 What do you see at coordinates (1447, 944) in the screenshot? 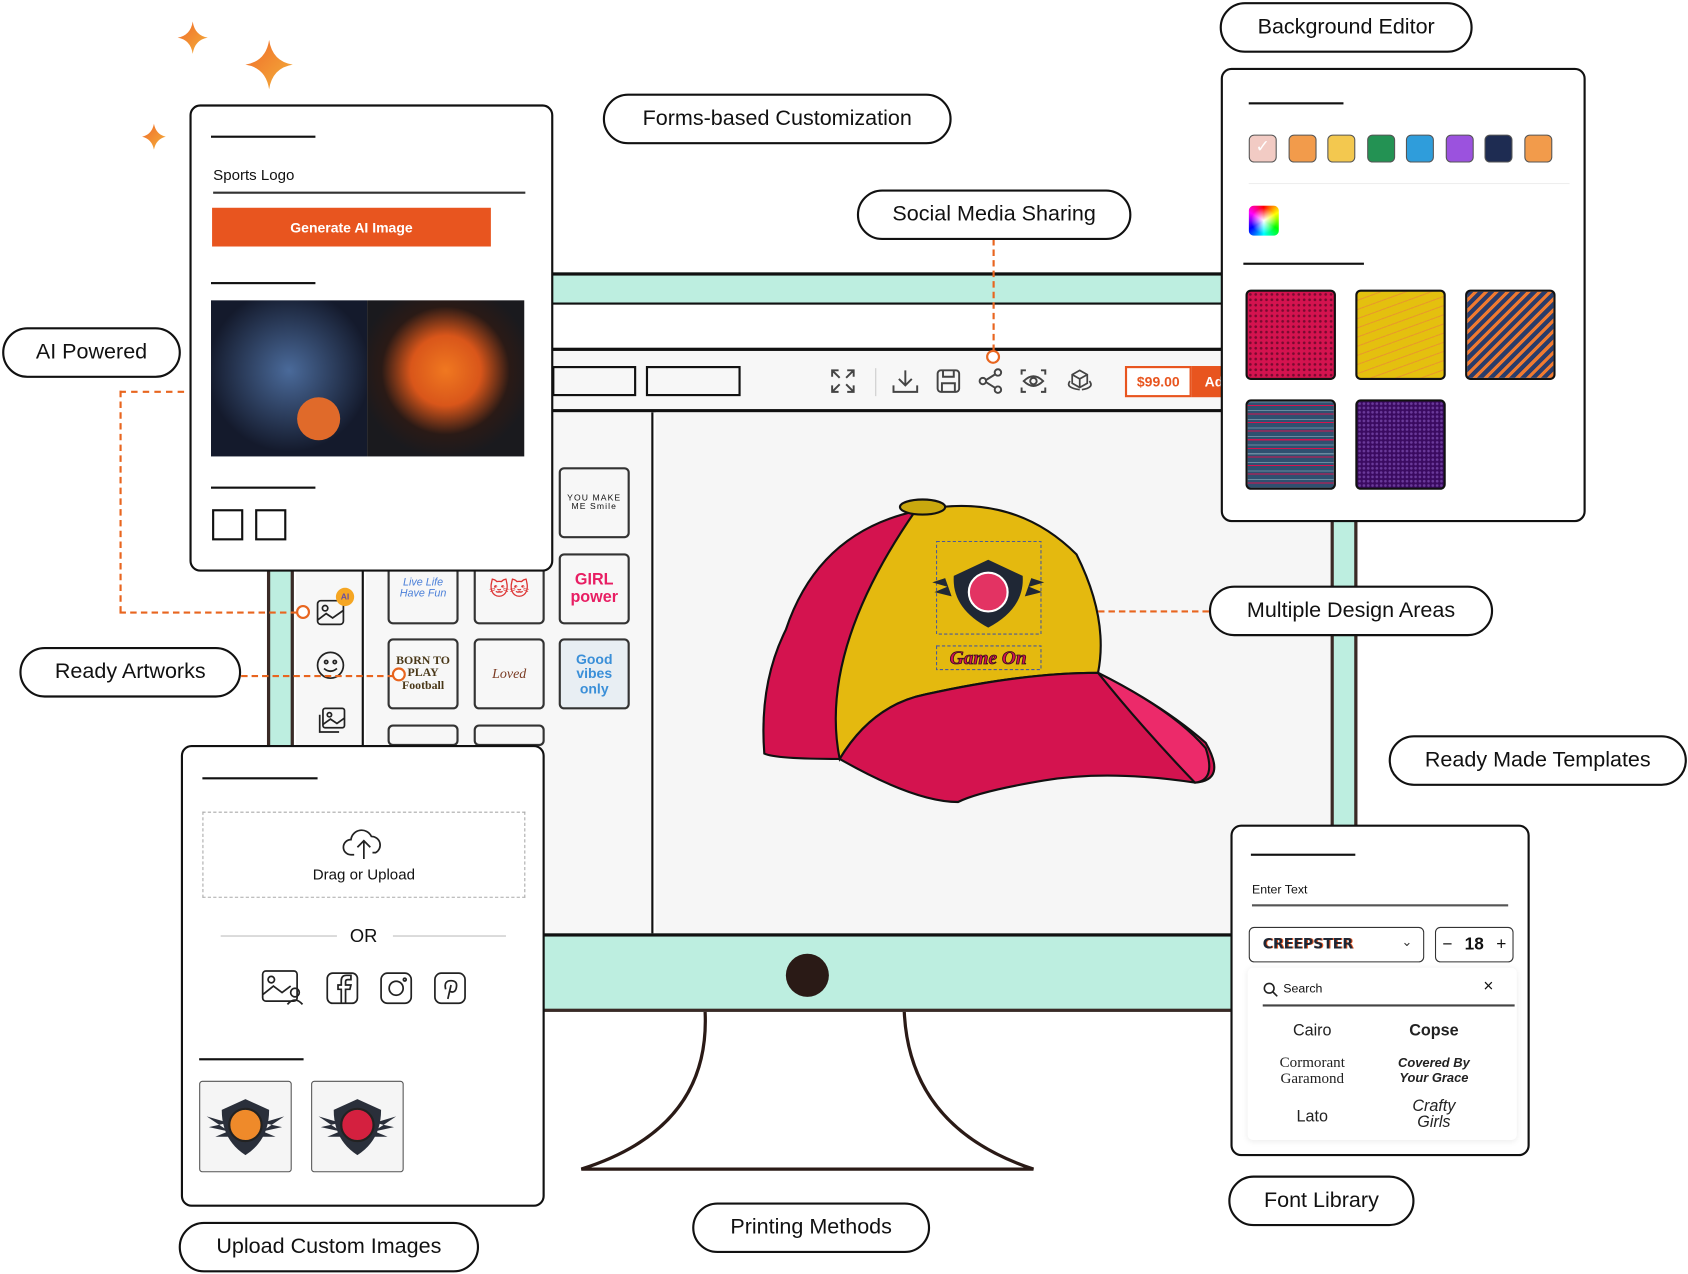
I see `decrease-button: −` at bounding box center [1447, 944].